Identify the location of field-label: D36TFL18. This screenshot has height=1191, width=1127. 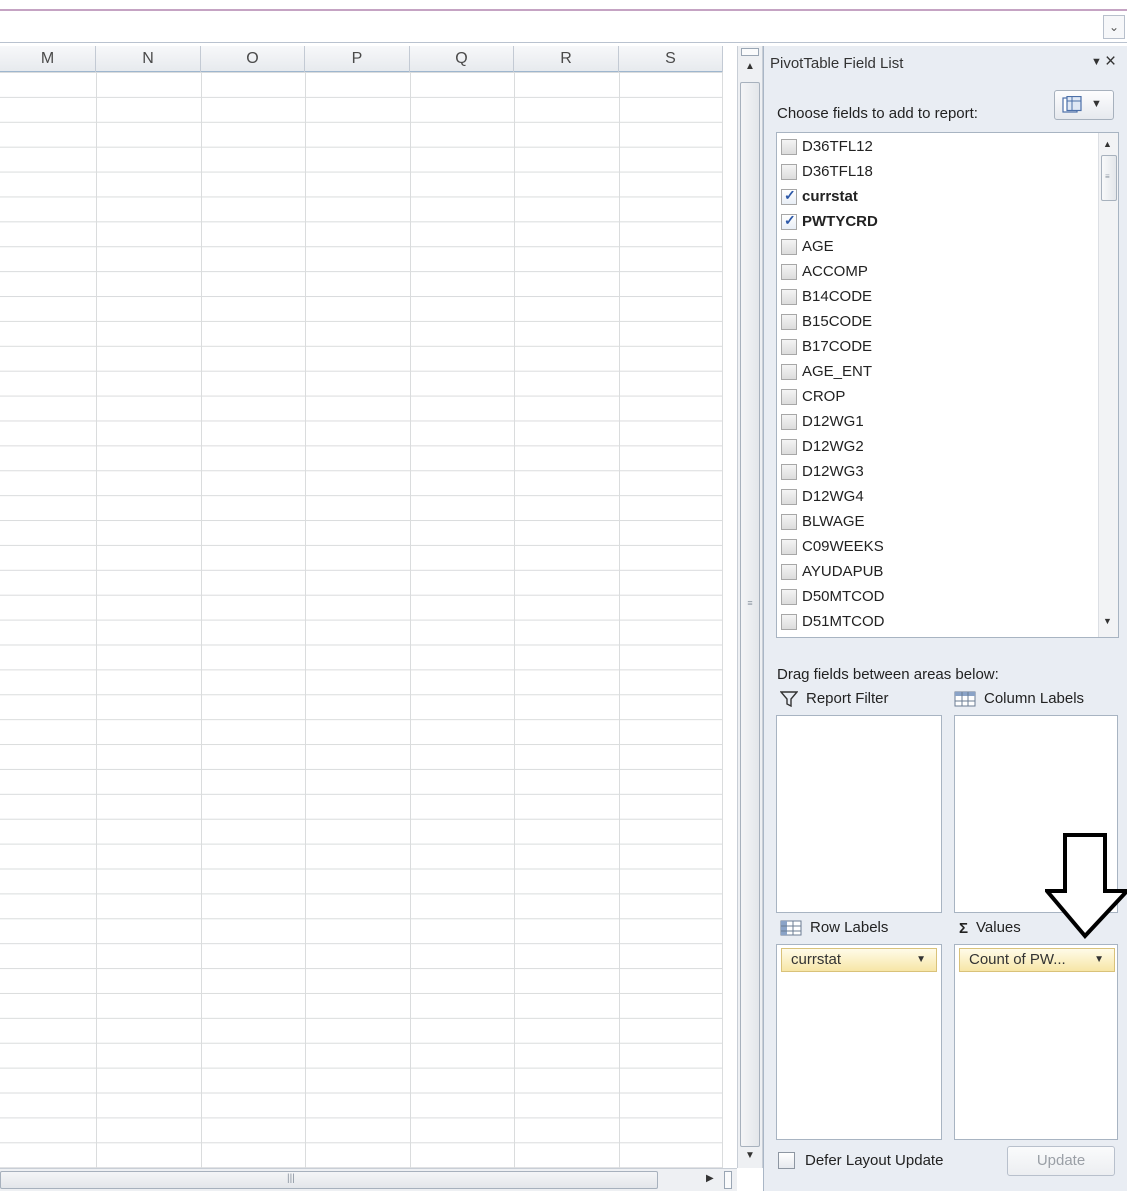
(837, 171).